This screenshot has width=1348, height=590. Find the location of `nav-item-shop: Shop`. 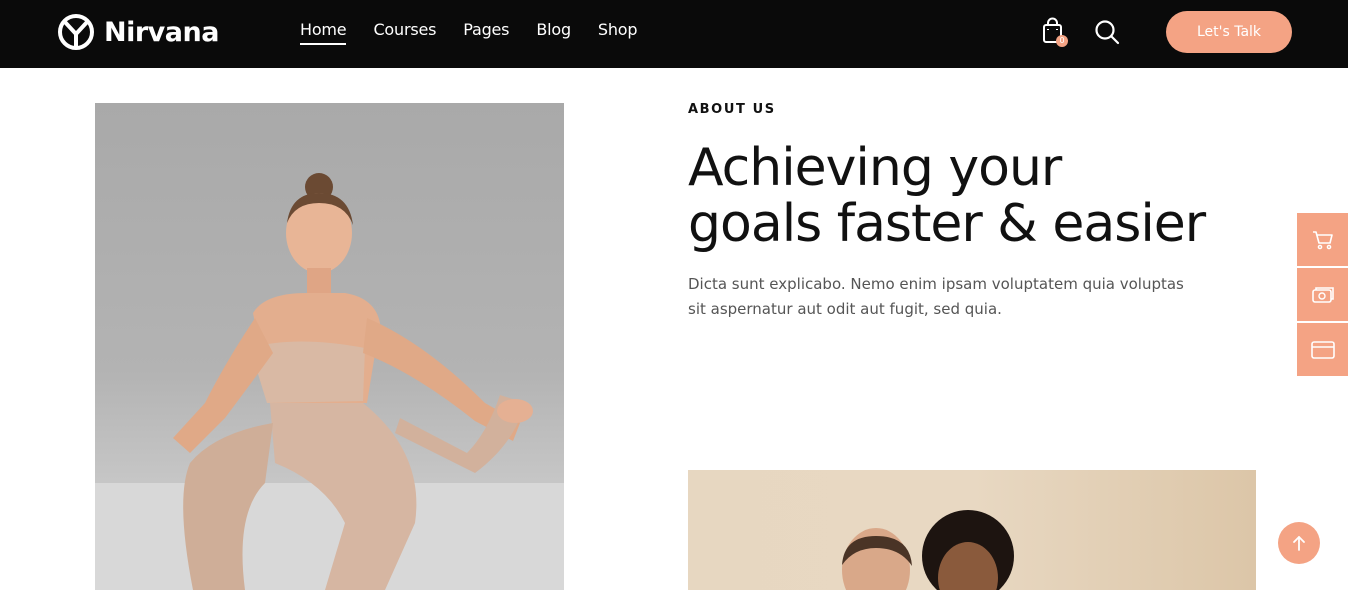

nav-item-shop: Shop is located at coordinates (618, 32).